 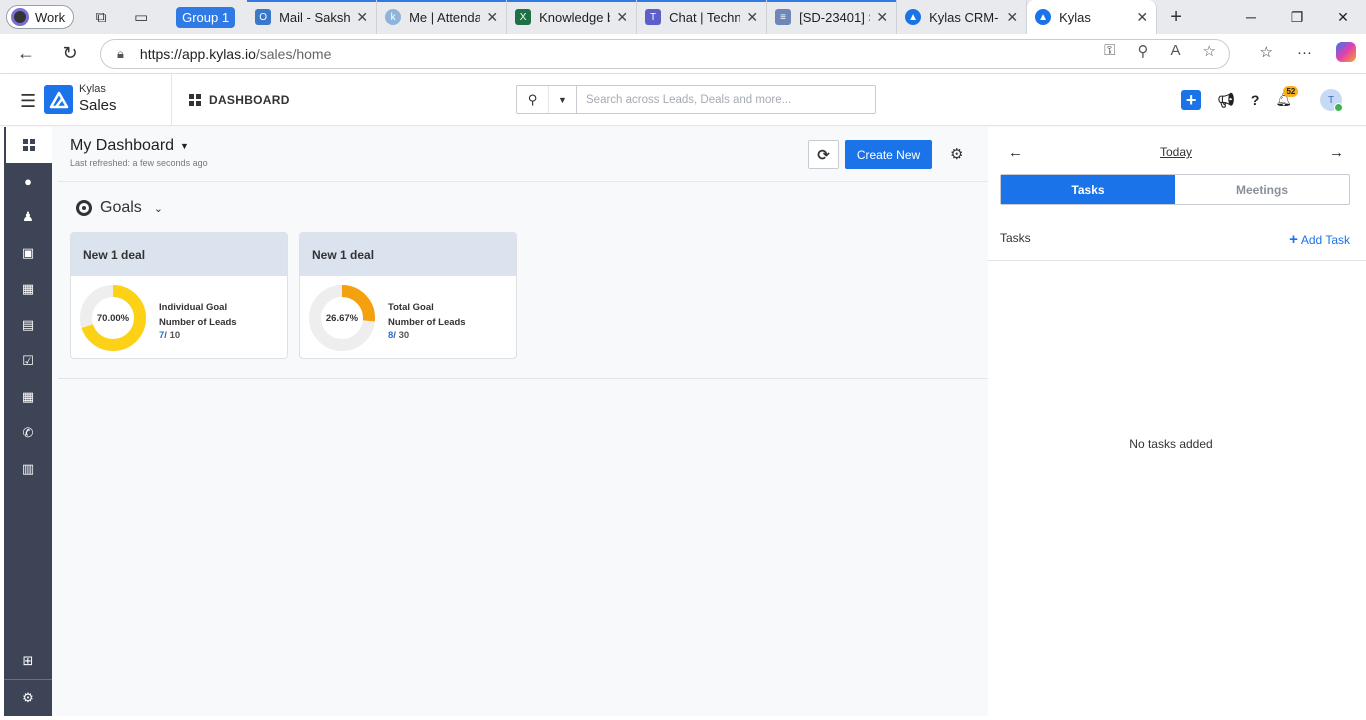 I want to click on today-link: Today, so click(x=1176, y=152).